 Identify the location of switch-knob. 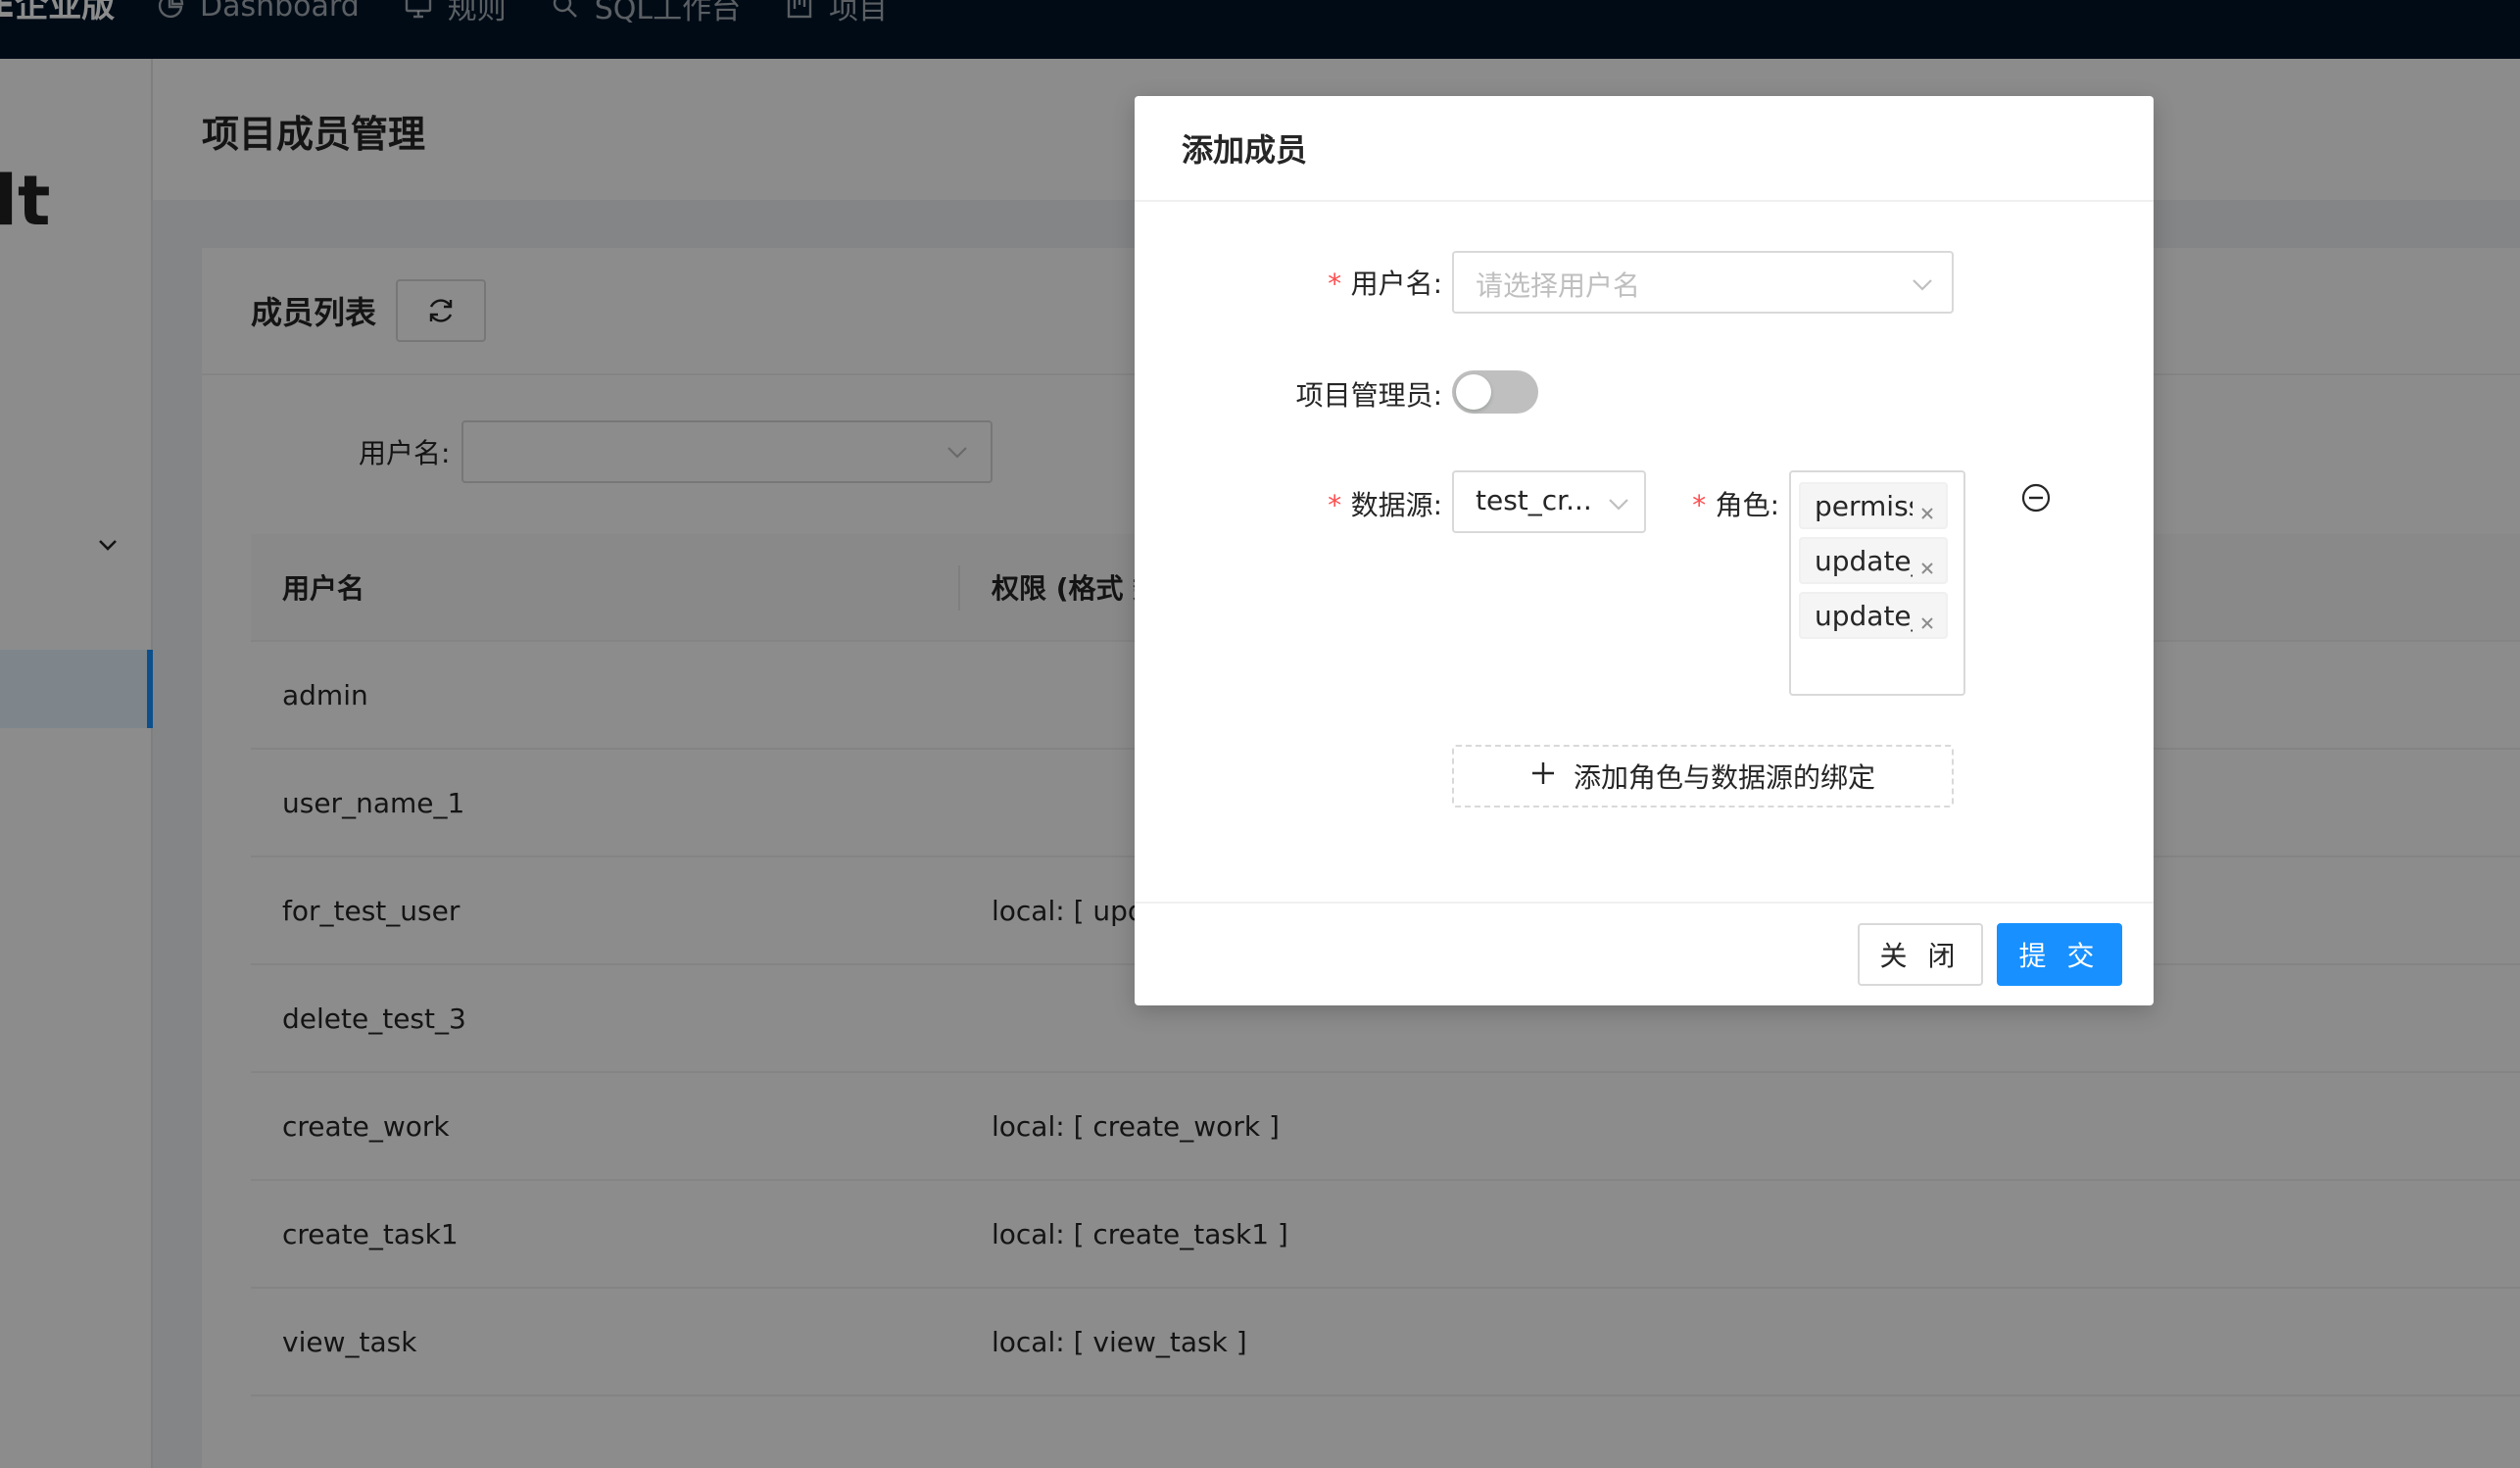
(1473, 392).